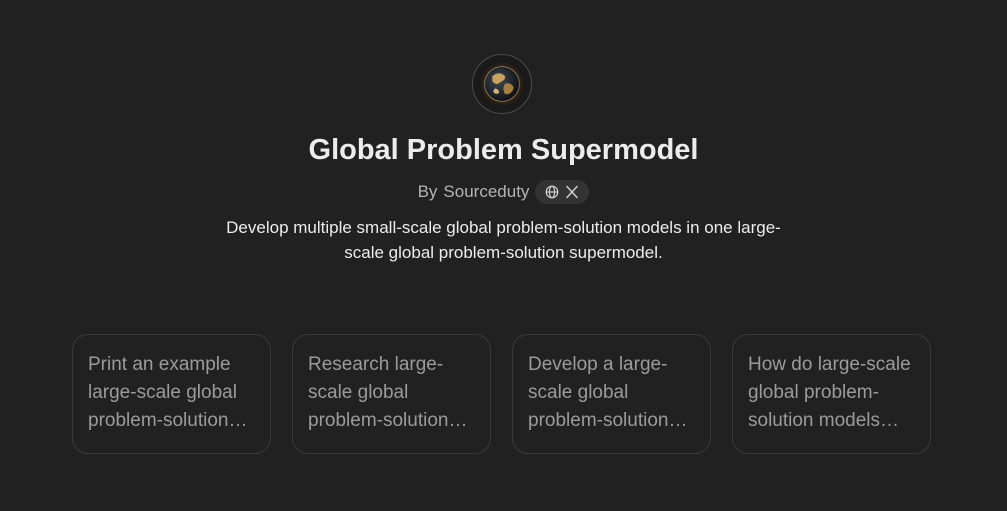 The width and height of the screenshot is (1007, 511). I want to click on gpt-avatar, so click(502, 84).